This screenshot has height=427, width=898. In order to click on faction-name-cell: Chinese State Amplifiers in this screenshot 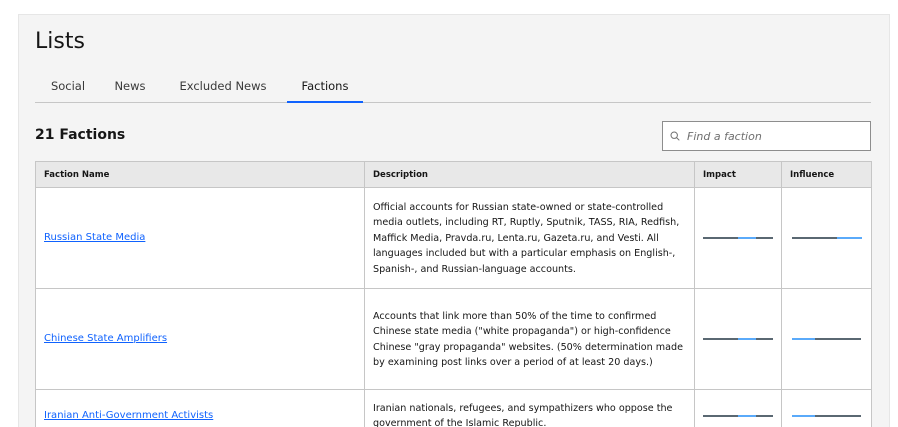, I will do `click(200, 339)`.